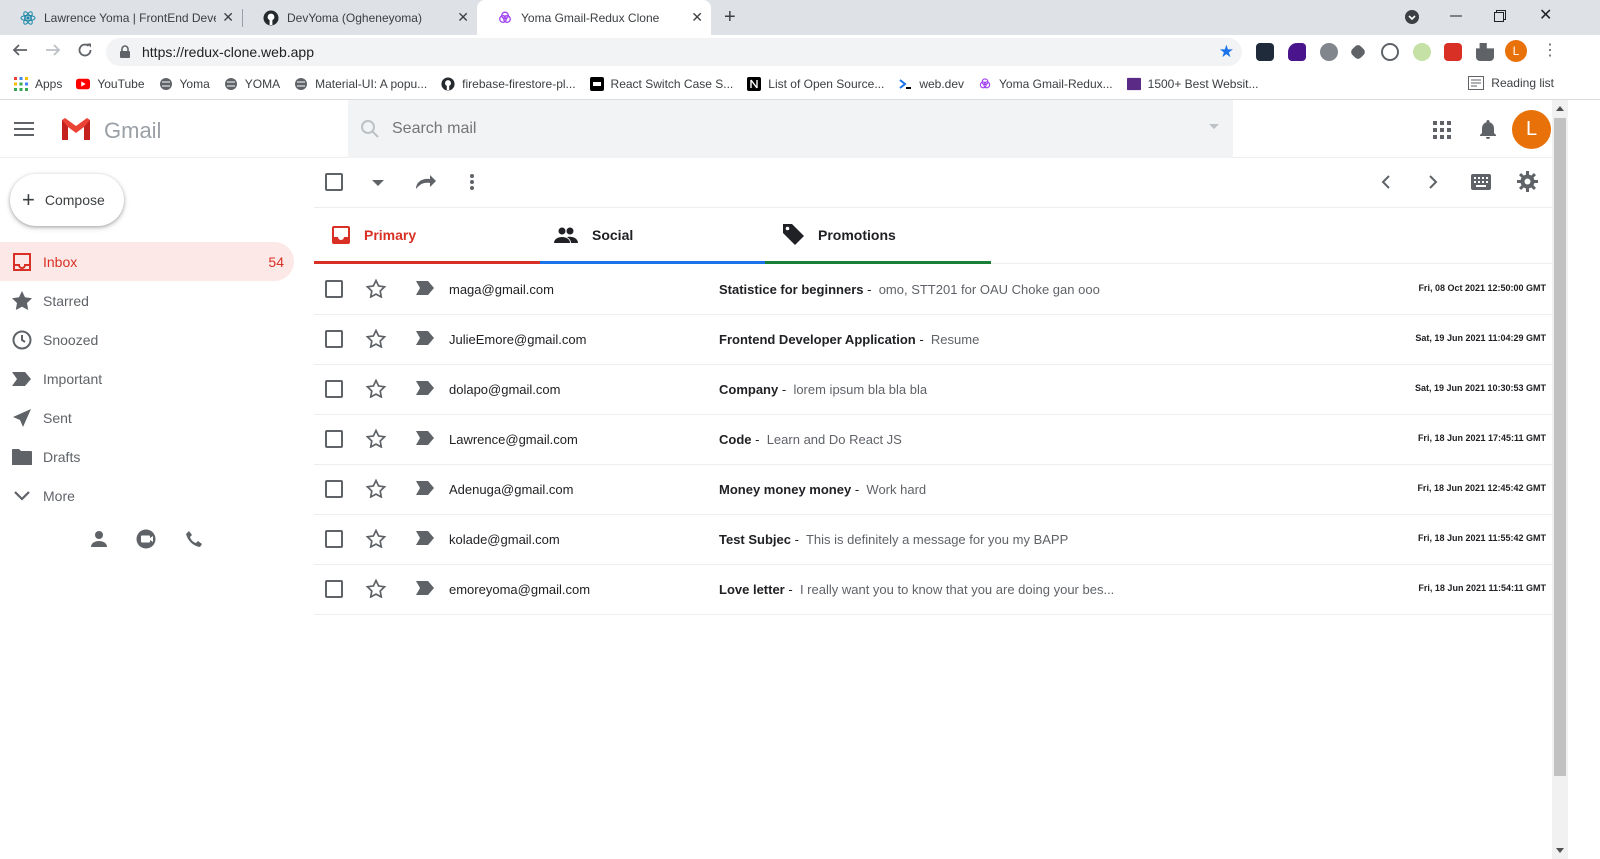 This screenshot has width=1600, height=859. Describe the element at coordinates (1456, 17) in the screenshot. I see `minimize-button` at that location.